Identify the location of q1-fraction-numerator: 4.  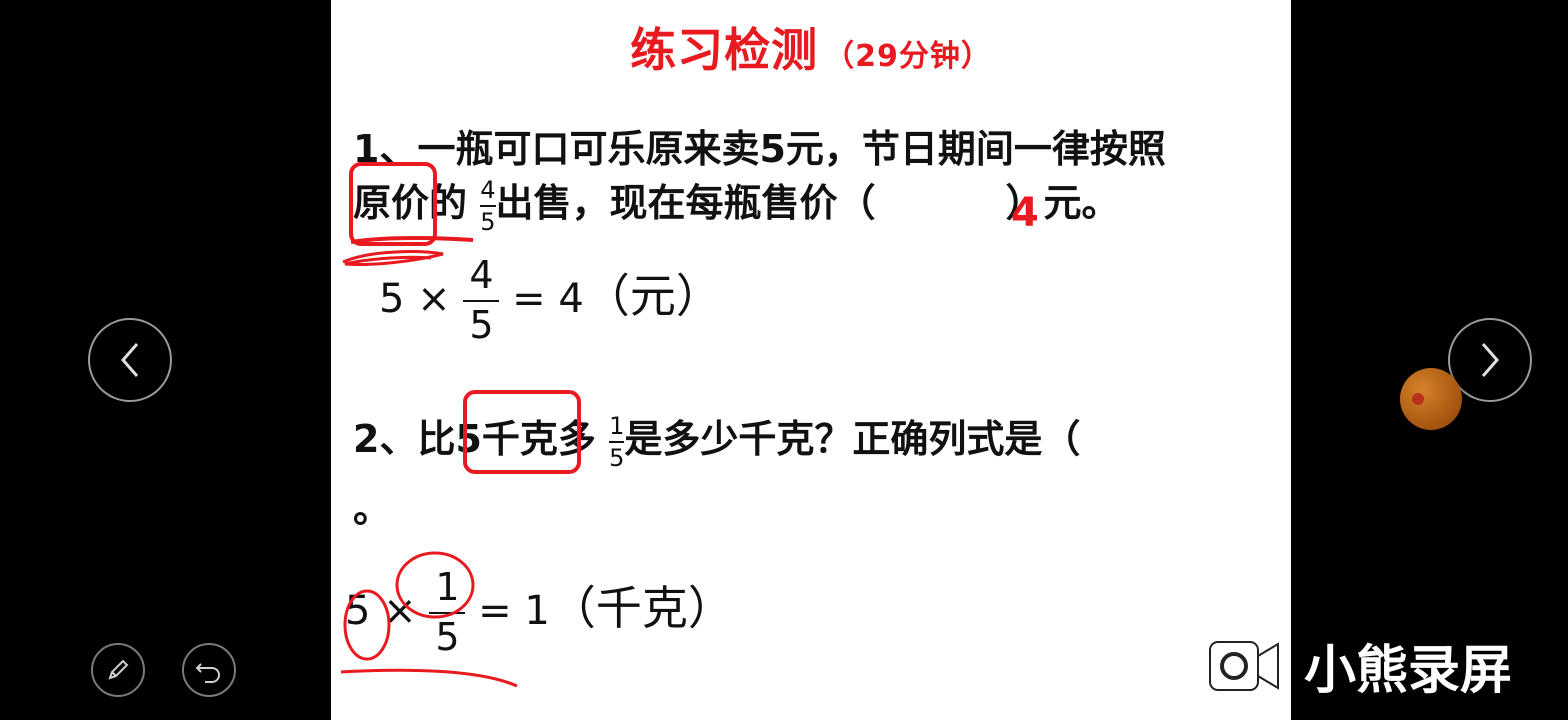
(488, 189).